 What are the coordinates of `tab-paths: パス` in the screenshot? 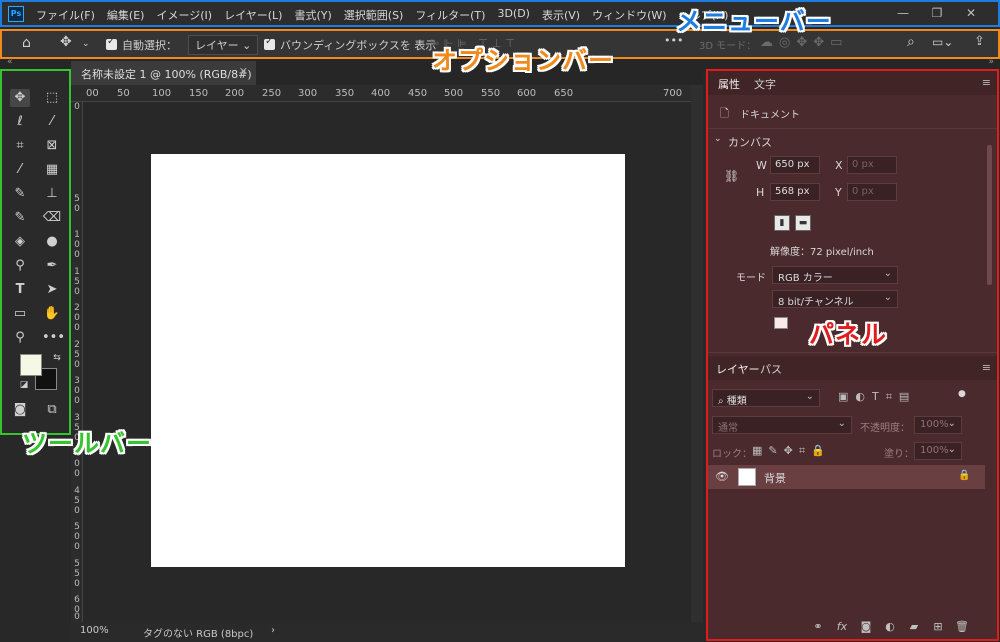 It's located at (771, 369).